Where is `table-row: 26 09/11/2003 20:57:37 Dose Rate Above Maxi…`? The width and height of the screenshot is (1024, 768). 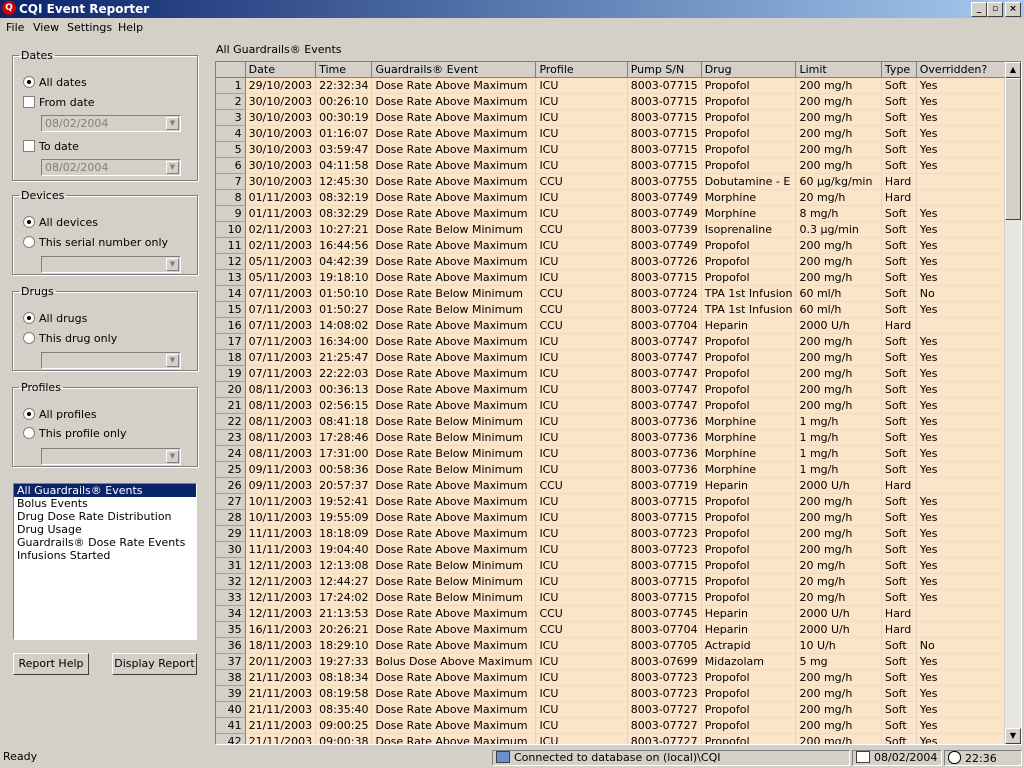
table-row: 26 09/11/2003 20:57:37 Dose Rate Above Maxi… is located at coordinates (618, 485).